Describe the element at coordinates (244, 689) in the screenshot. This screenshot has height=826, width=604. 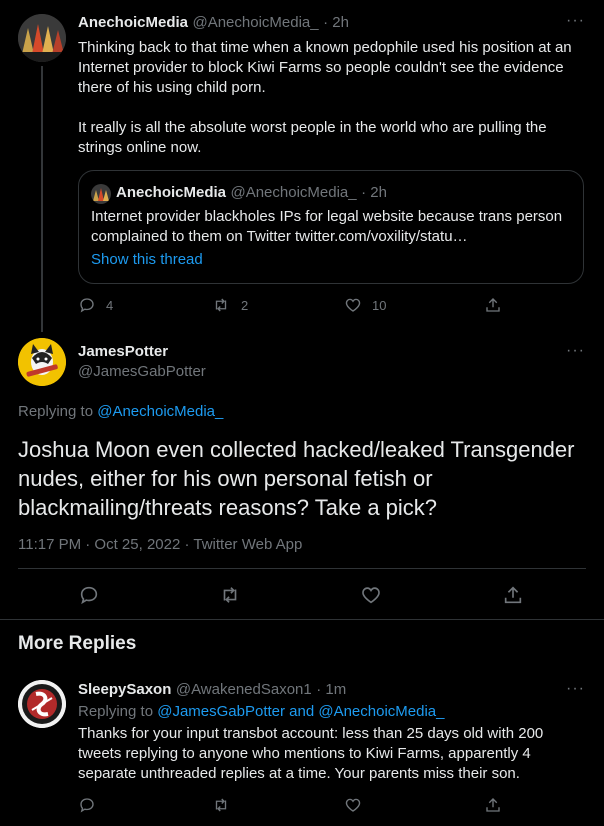
I see `author-handle: @AwakenedSaxon1` at that location.